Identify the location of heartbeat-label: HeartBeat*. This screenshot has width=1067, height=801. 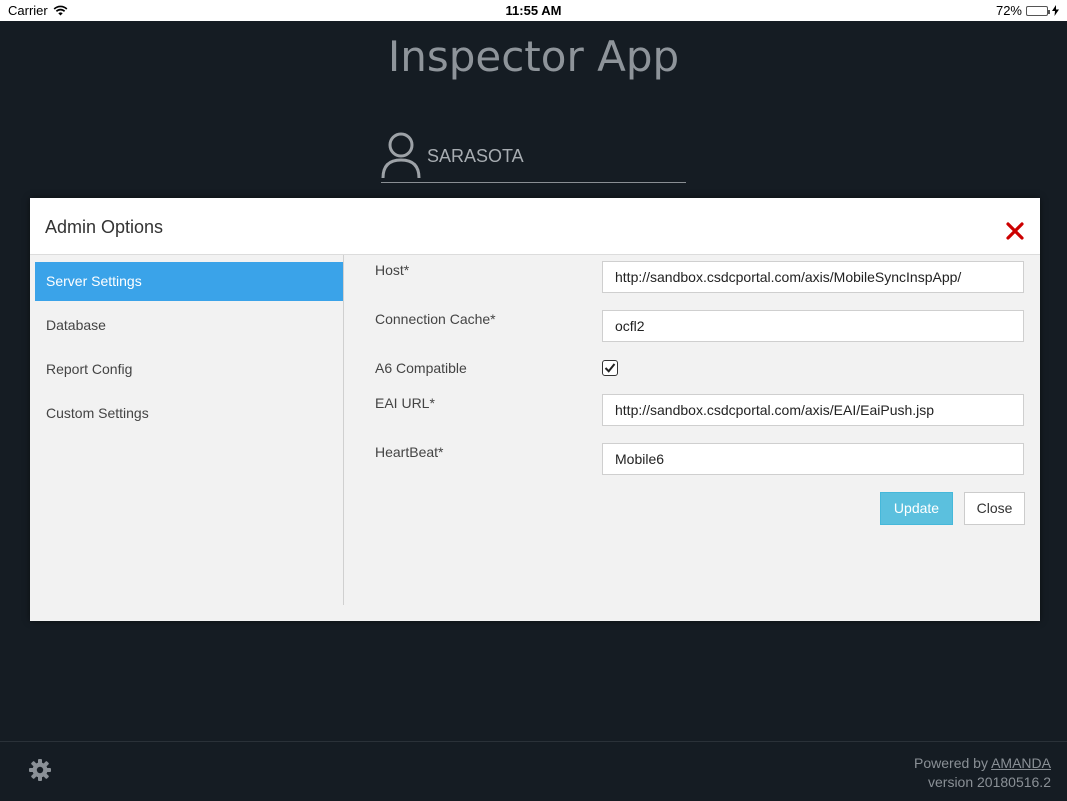
(409, 452).